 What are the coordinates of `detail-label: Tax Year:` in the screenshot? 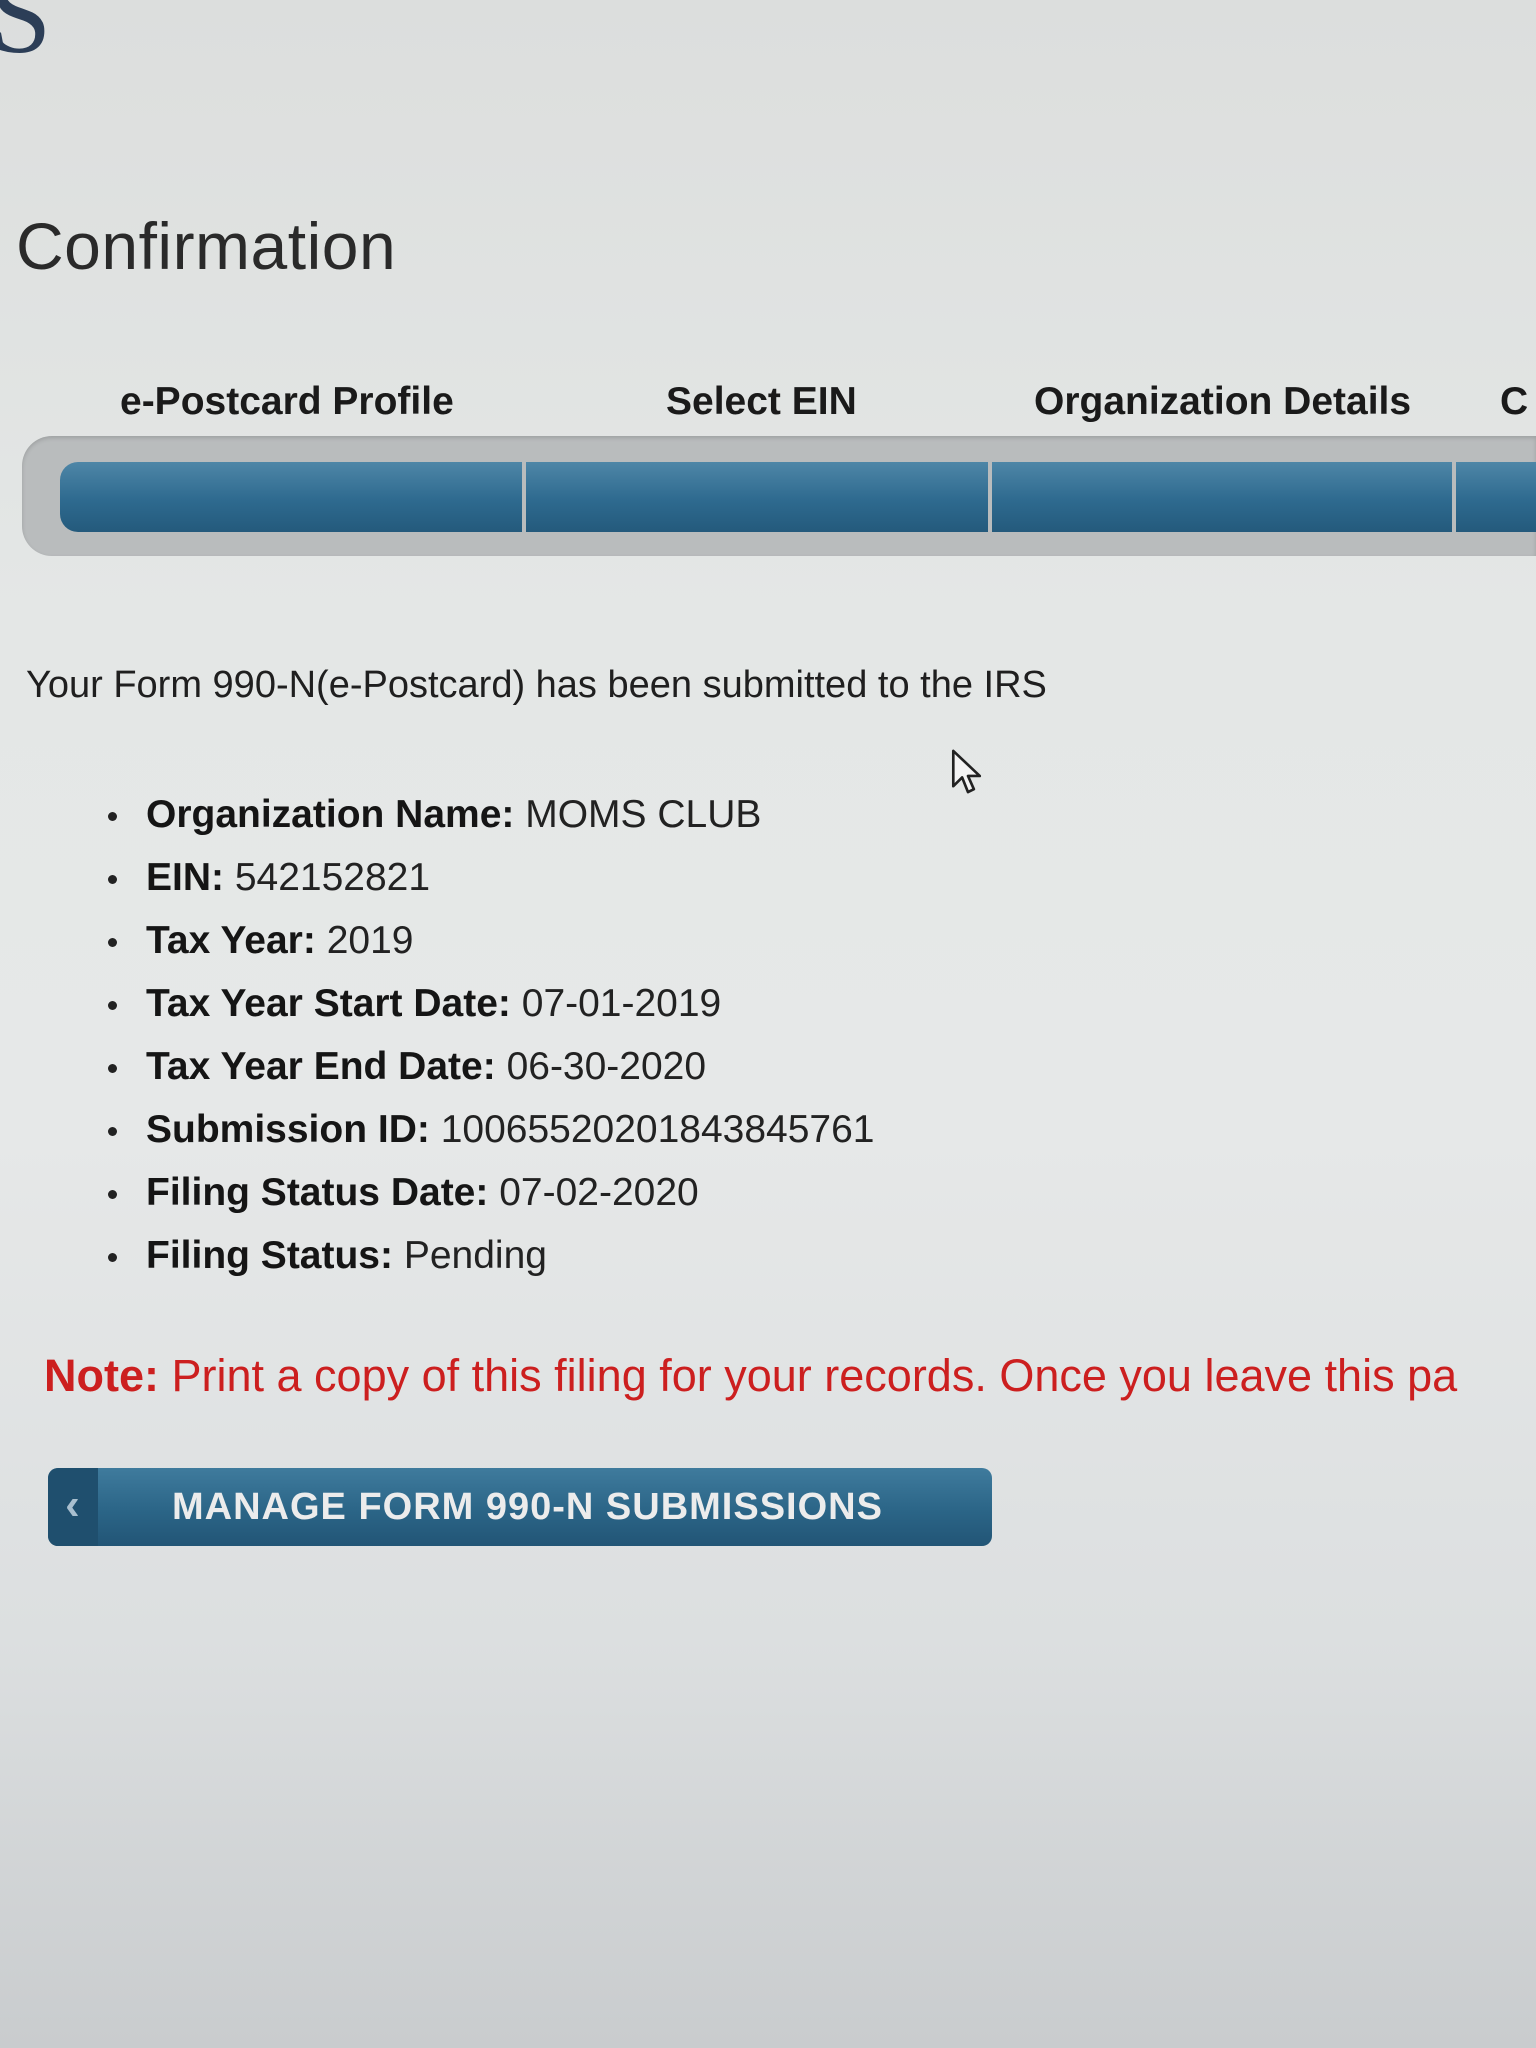 It's located at (231, 940).